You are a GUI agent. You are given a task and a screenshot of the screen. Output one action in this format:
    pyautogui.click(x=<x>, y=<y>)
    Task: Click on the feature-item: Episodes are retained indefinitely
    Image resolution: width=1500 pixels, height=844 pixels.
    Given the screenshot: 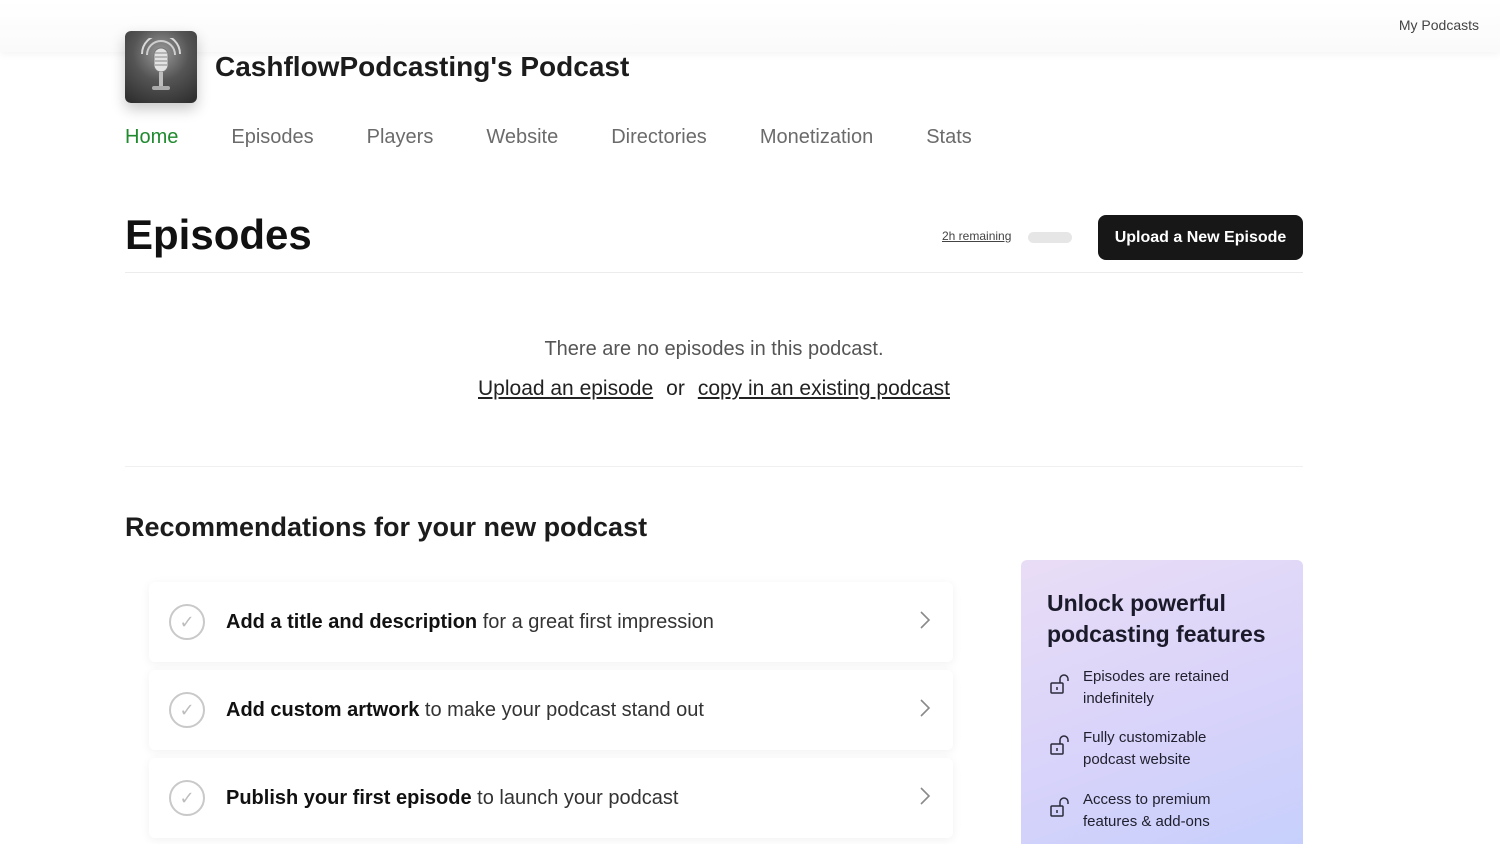 What is the action you would take?
    pyautogui.click(x=1169, y=688)
    